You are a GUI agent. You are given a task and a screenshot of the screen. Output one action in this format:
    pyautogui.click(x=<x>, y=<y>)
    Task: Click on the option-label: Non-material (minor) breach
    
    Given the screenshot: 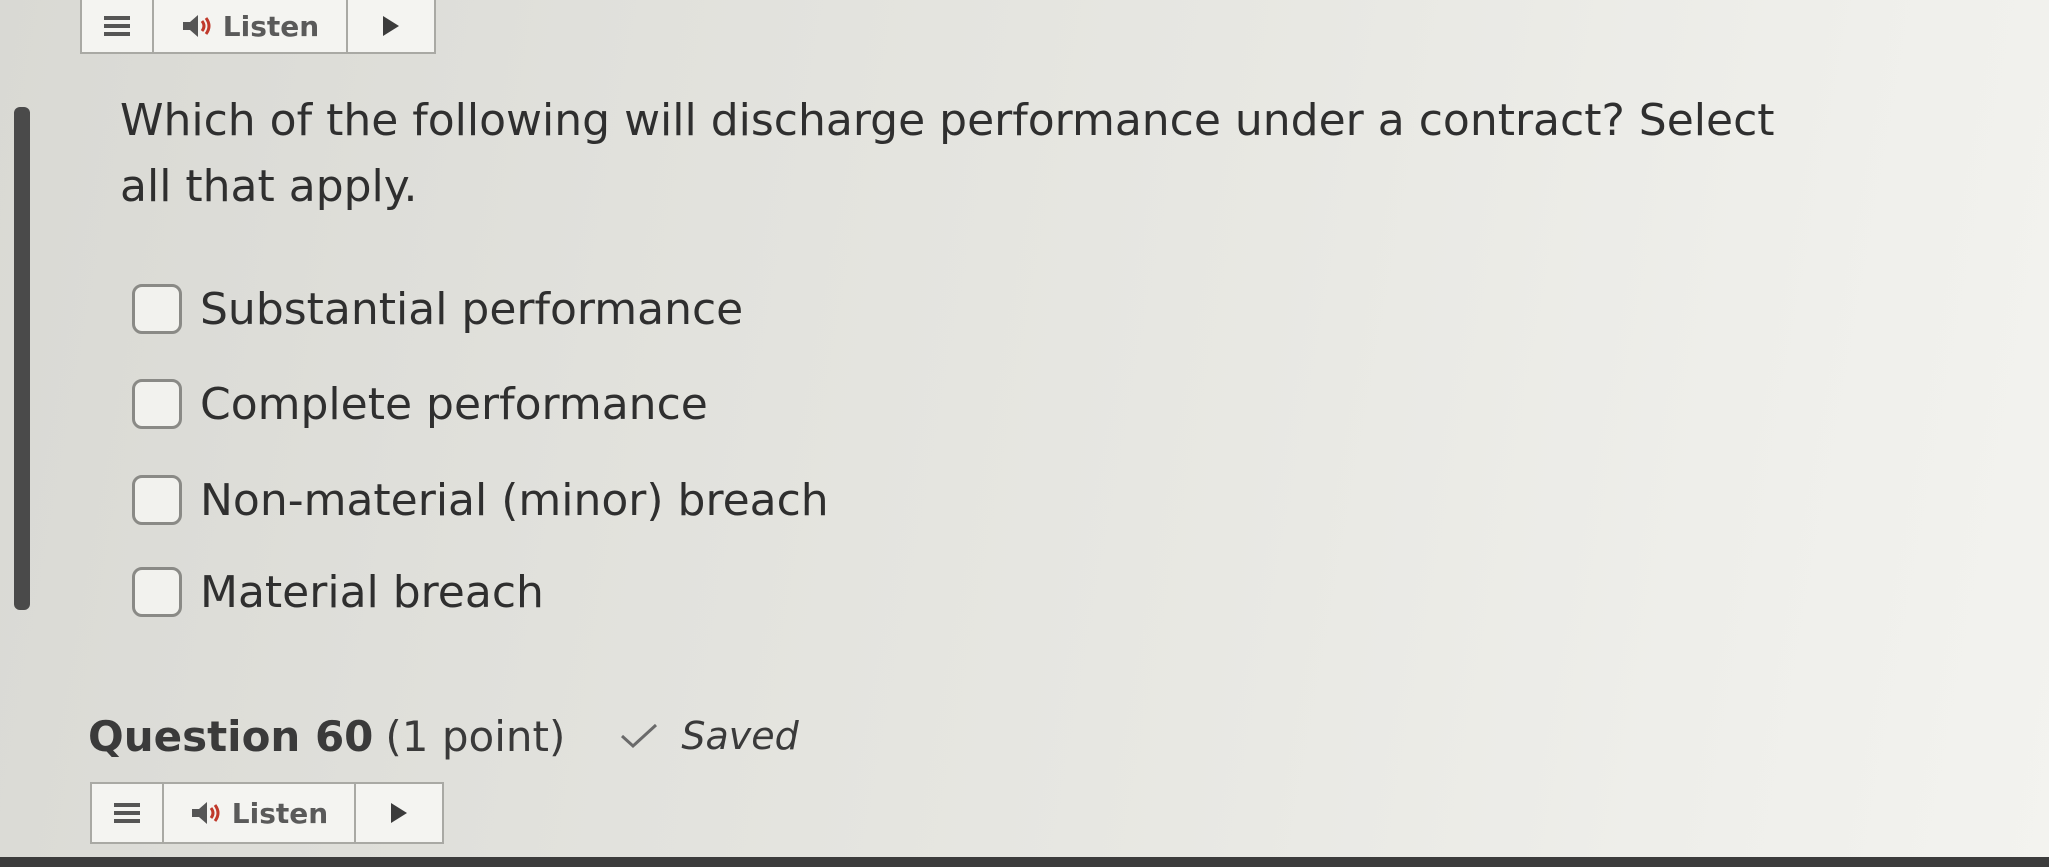 What is the action you would take?
    pyautogui.click(x=514, y=500)
    